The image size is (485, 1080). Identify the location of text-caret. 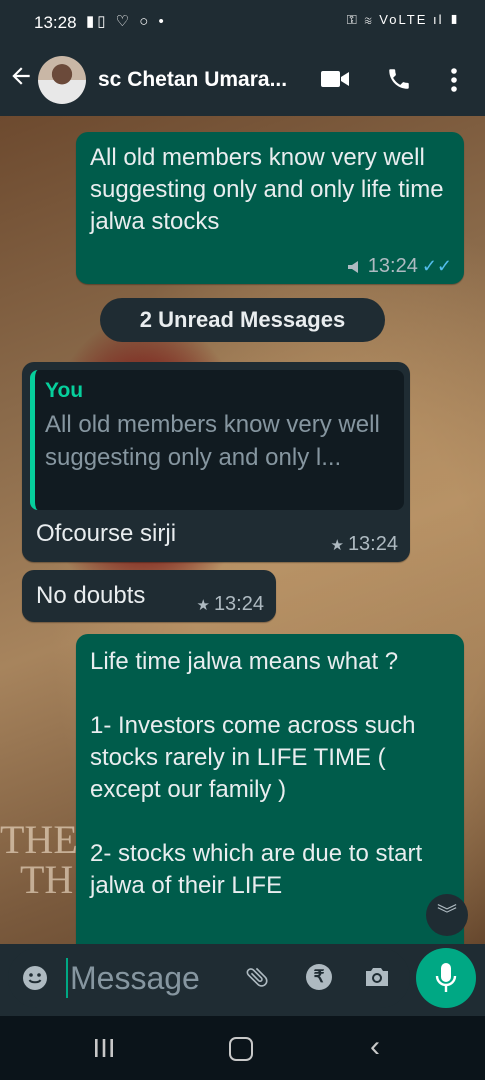
(67, 978).